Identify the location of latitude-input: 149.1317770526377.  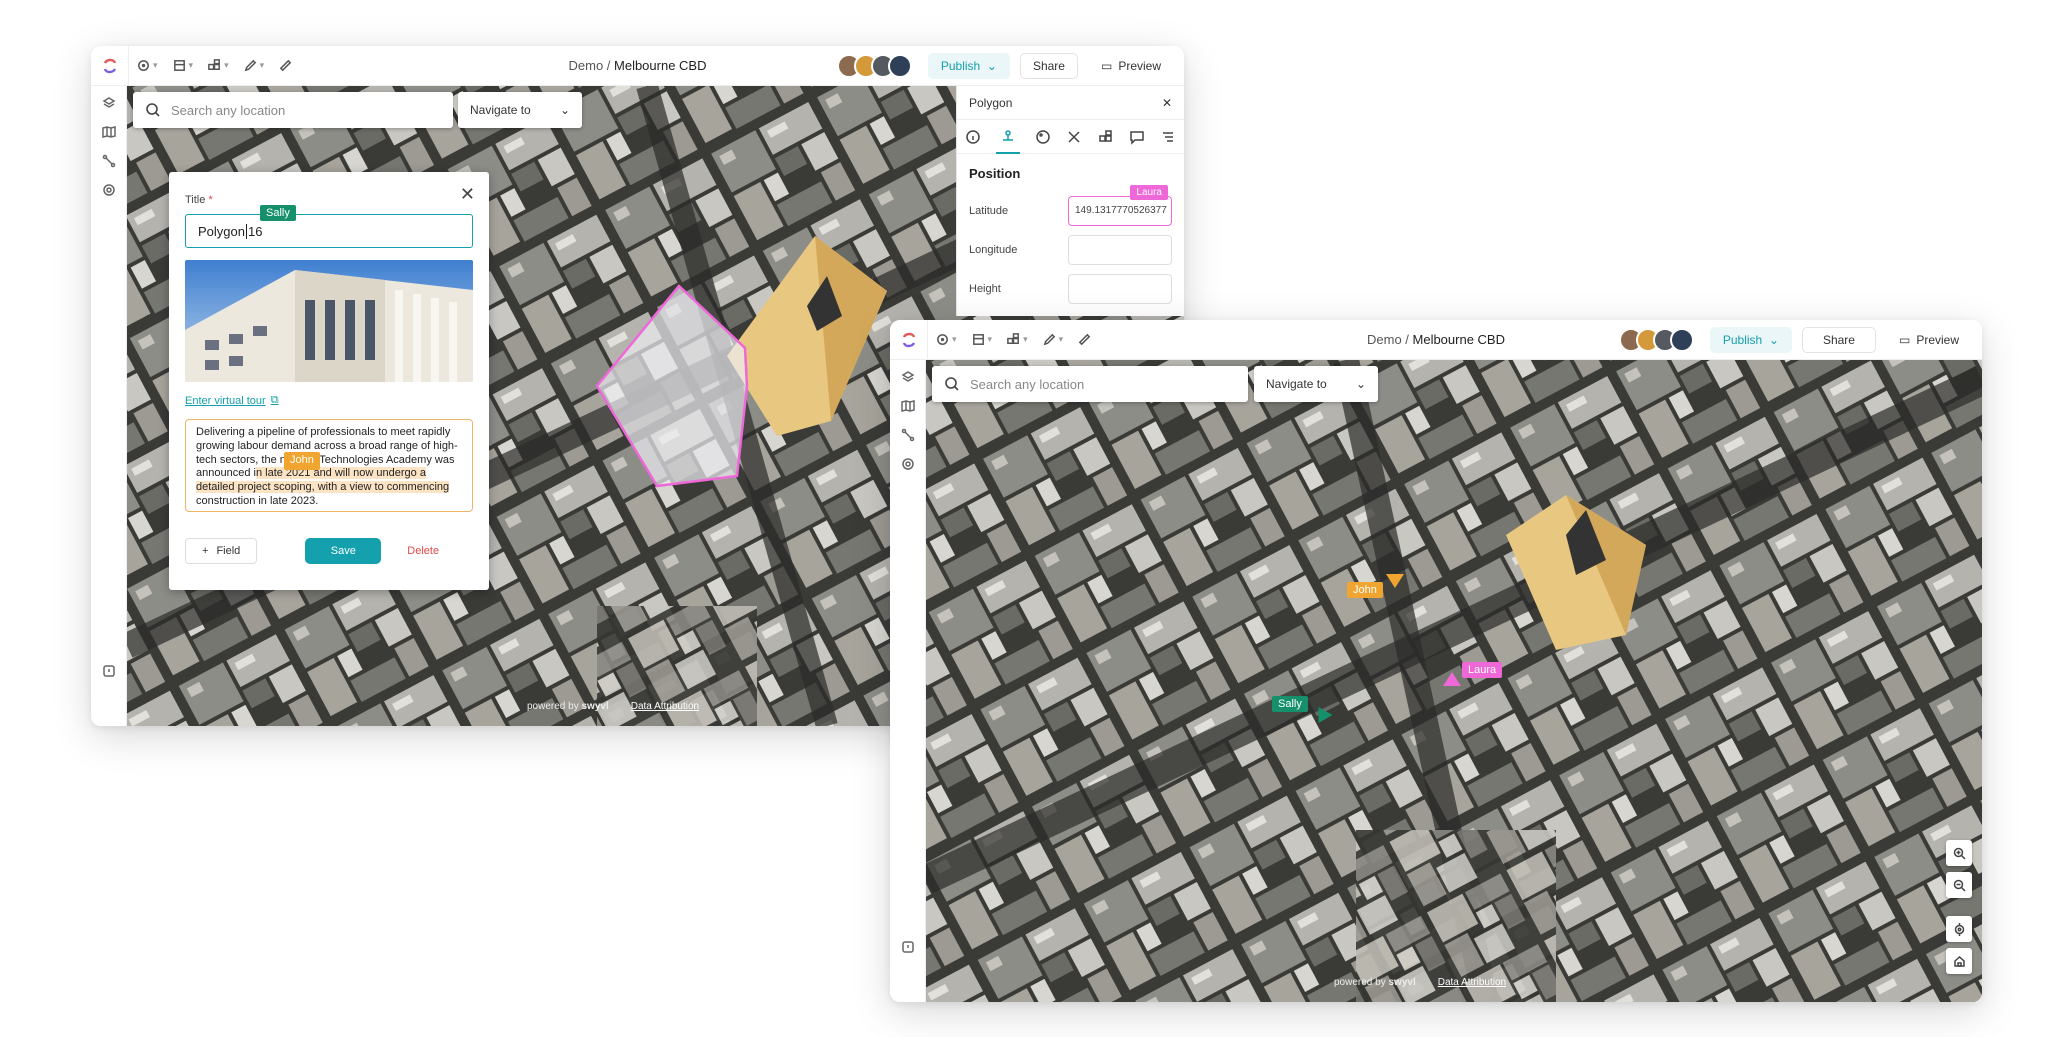
(1120, 210).